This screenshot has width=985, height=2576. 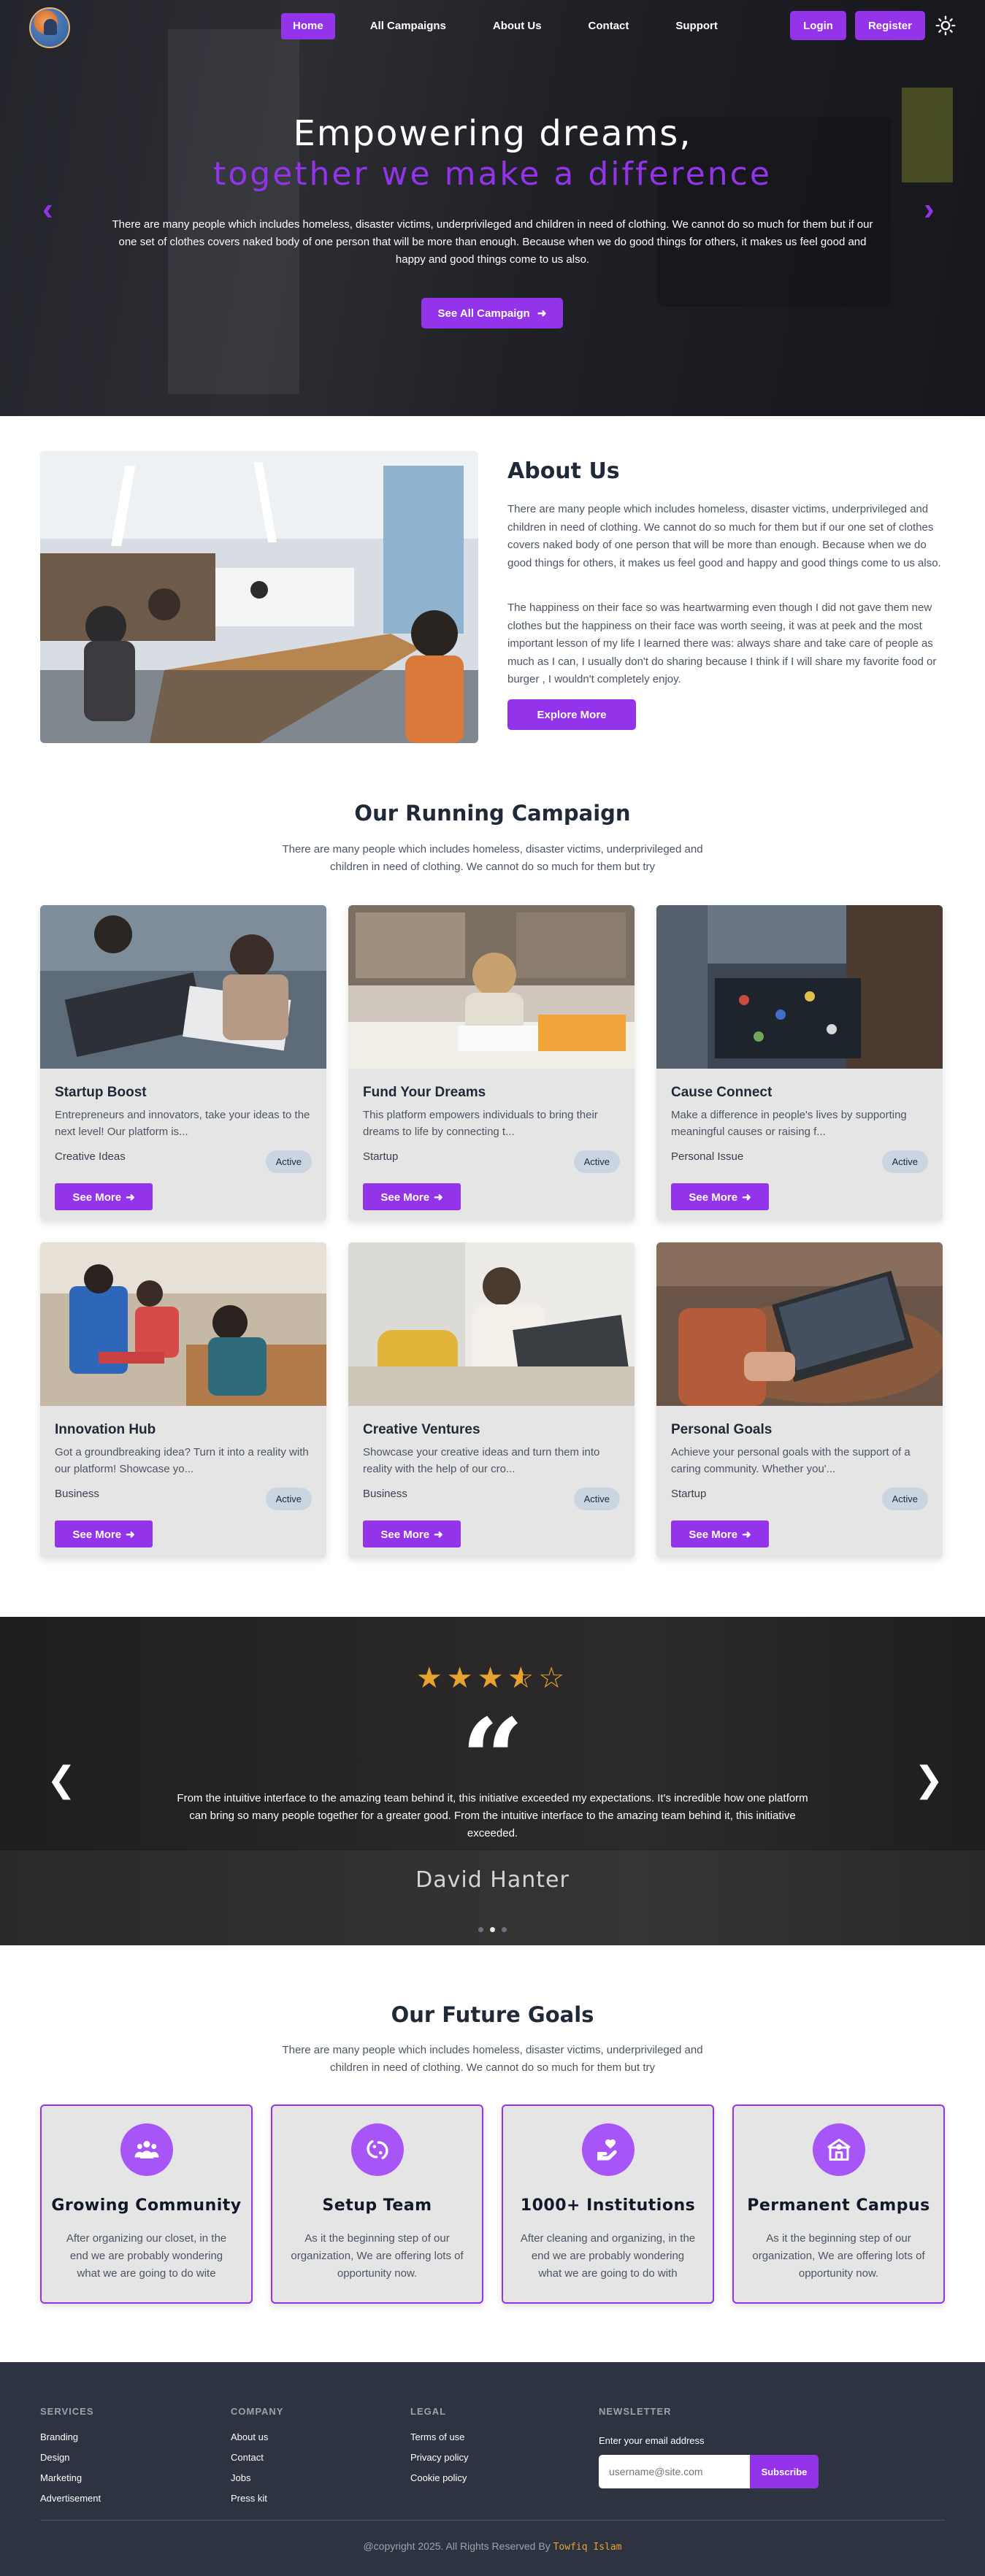 I want to click on campaign-title: Personal Goals, so click(x=722, y=1429).